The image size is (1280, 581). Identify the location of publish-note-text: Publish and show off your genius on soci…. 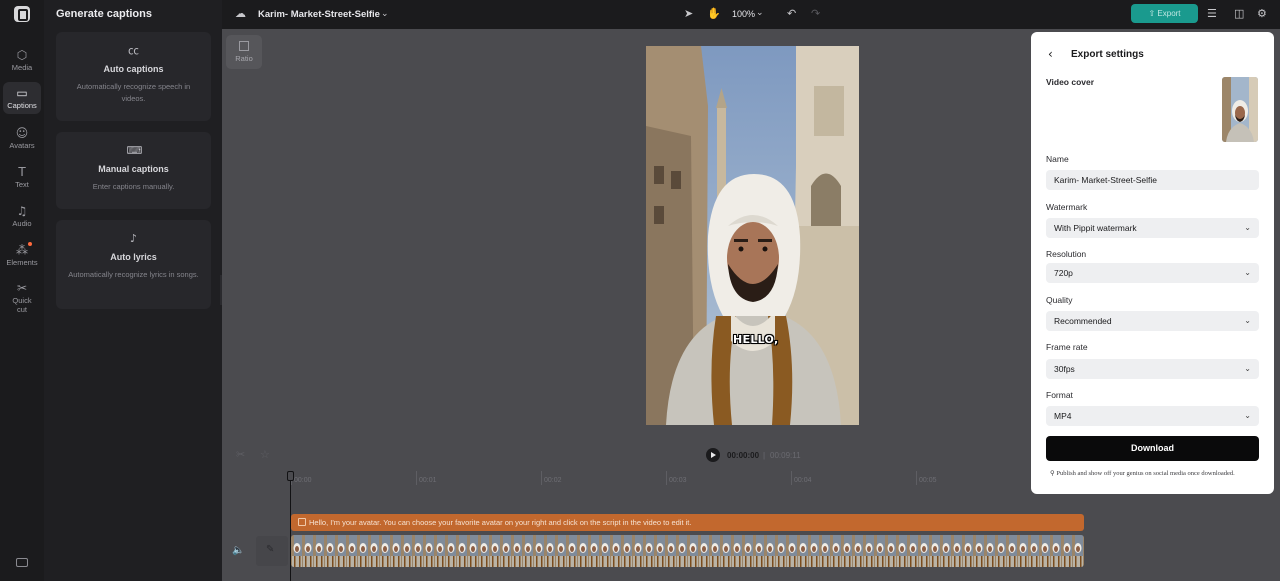
(1145, 473).